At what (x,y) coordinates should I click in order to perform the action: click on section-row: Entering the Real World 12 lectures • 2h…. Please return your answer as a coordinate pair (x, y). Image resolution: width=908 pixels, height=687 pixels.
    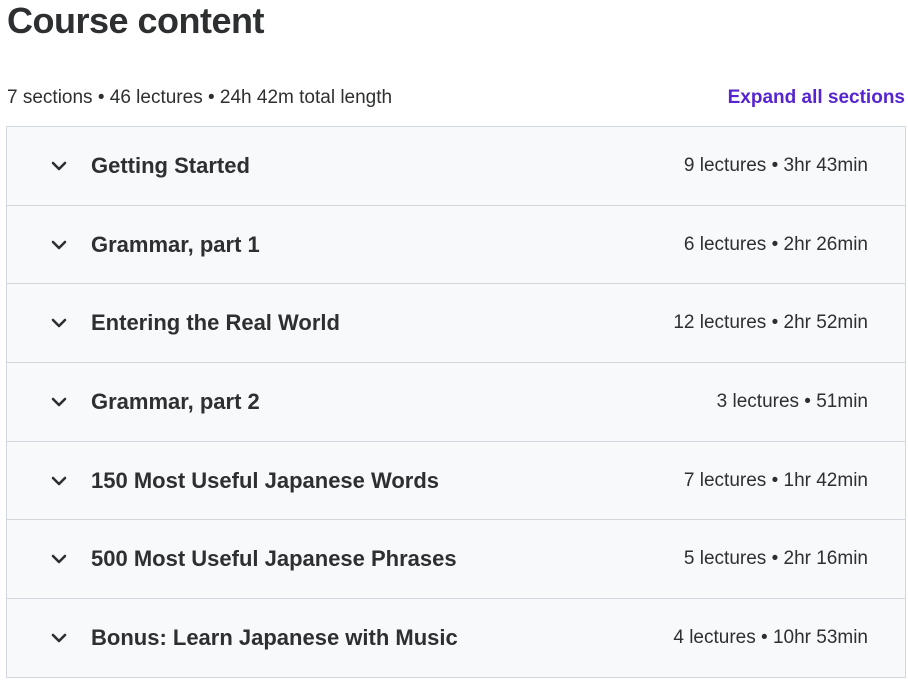
    Looking at the image, I should click on (456, 324).